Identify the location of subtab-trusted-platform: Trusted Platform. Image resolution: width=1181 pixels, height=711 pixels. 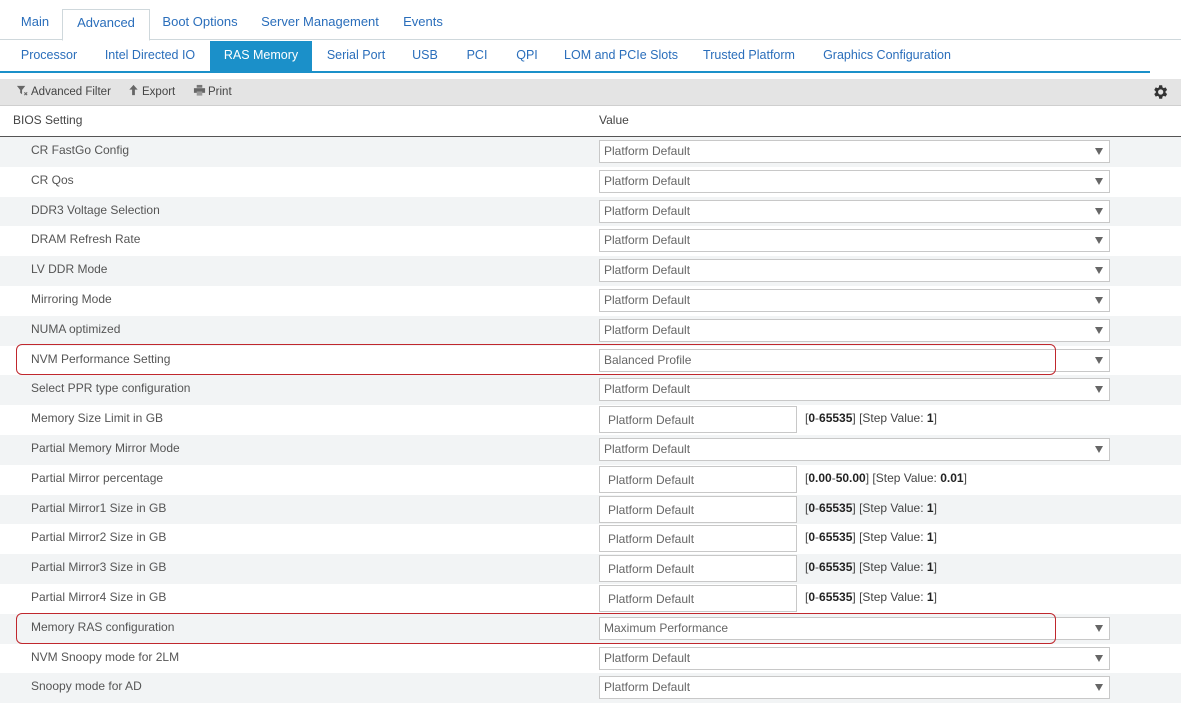
(749, 56).